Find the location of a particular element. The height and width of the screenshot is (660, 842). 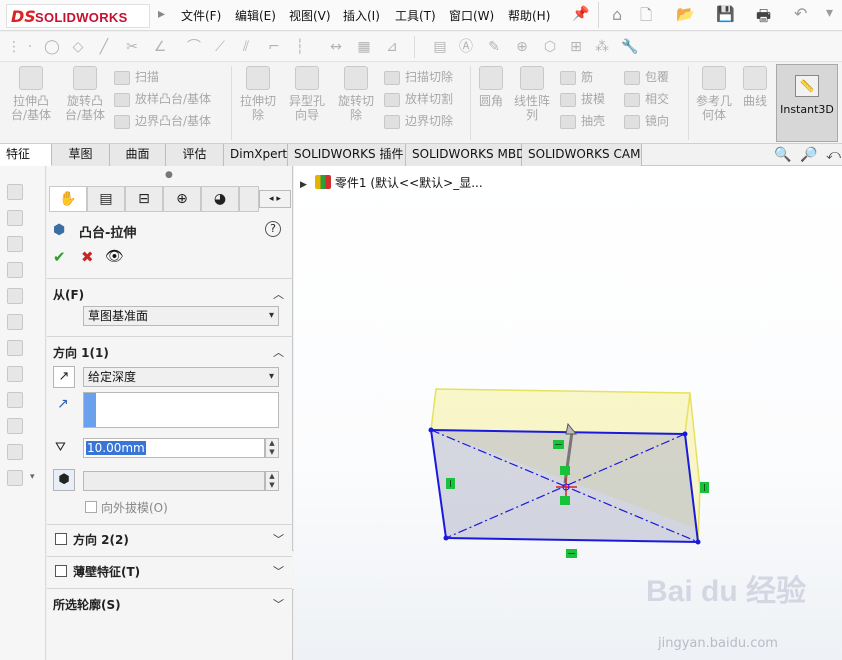

tangent-arc-icon: ⌒ is located at coordinates (194, 47).